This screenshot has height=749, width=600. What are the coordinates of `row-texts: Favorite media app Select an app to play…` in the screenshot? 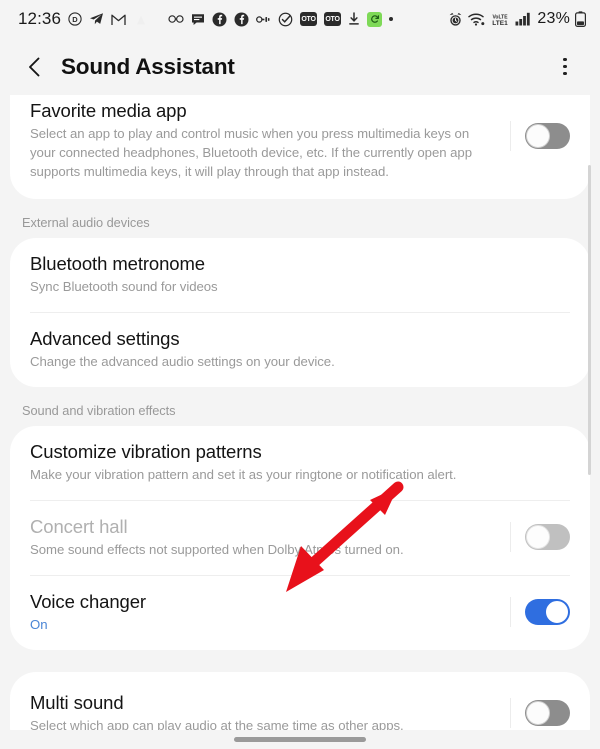 It's located at (262, 140).